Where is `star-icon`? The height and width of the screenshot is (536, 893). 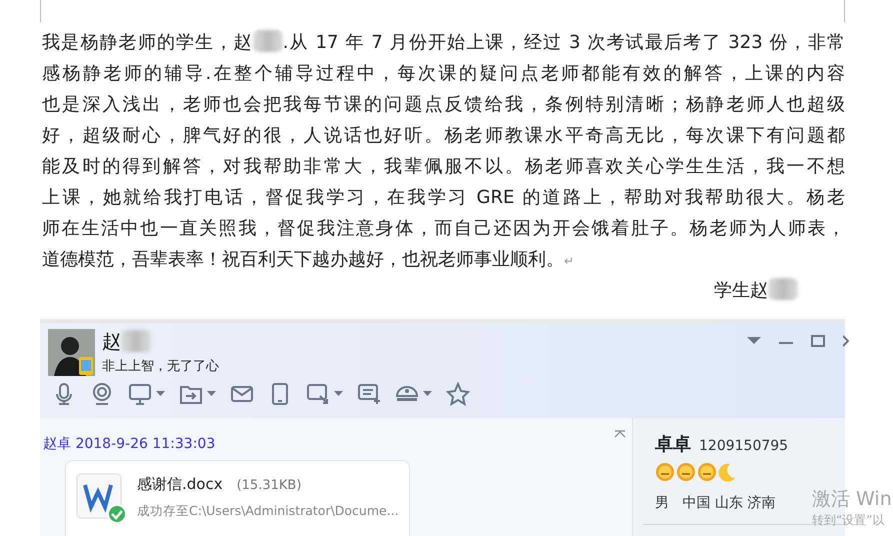 star-icon is located at coordinates (458, 394).